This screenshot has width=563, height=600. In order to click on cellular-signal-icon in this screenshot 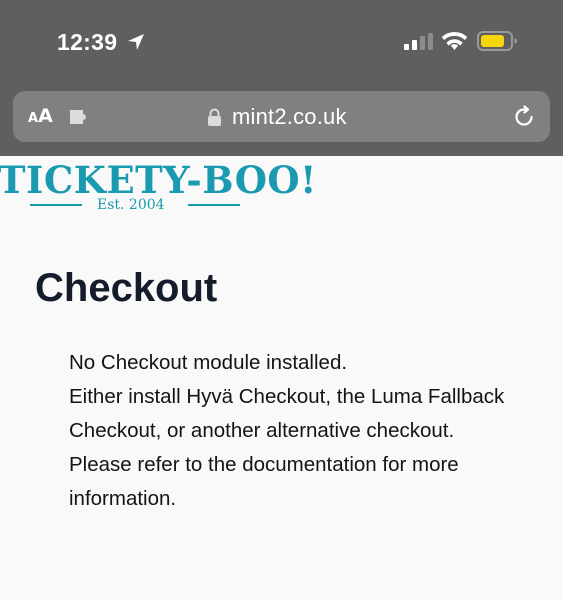, I will do `click(418, 41)`.